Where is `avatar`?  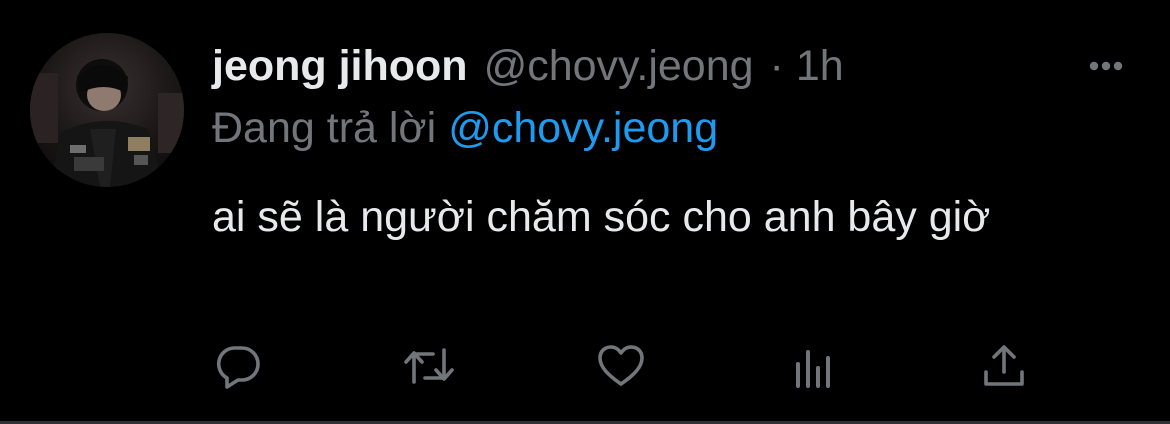 avatar is located at coordinates (107, 110).